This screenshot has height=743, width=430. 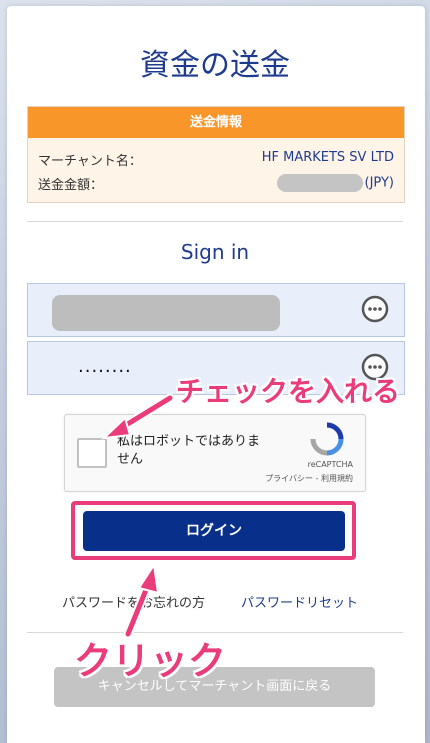 What do you see at coordinates (92, 453) in the screenshot?
I see `recaptcha-checkbox` at bounding box center [92, 453].